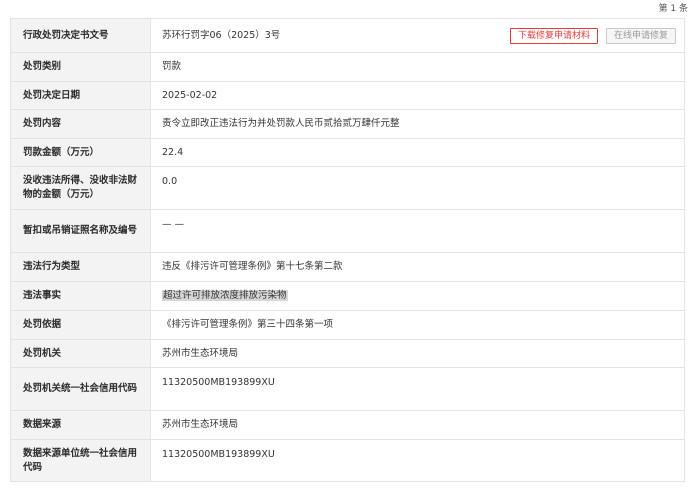 The width and height of the screenshot is (692, 489). I want to click on row-label: 违法事实, so click(80, 296).